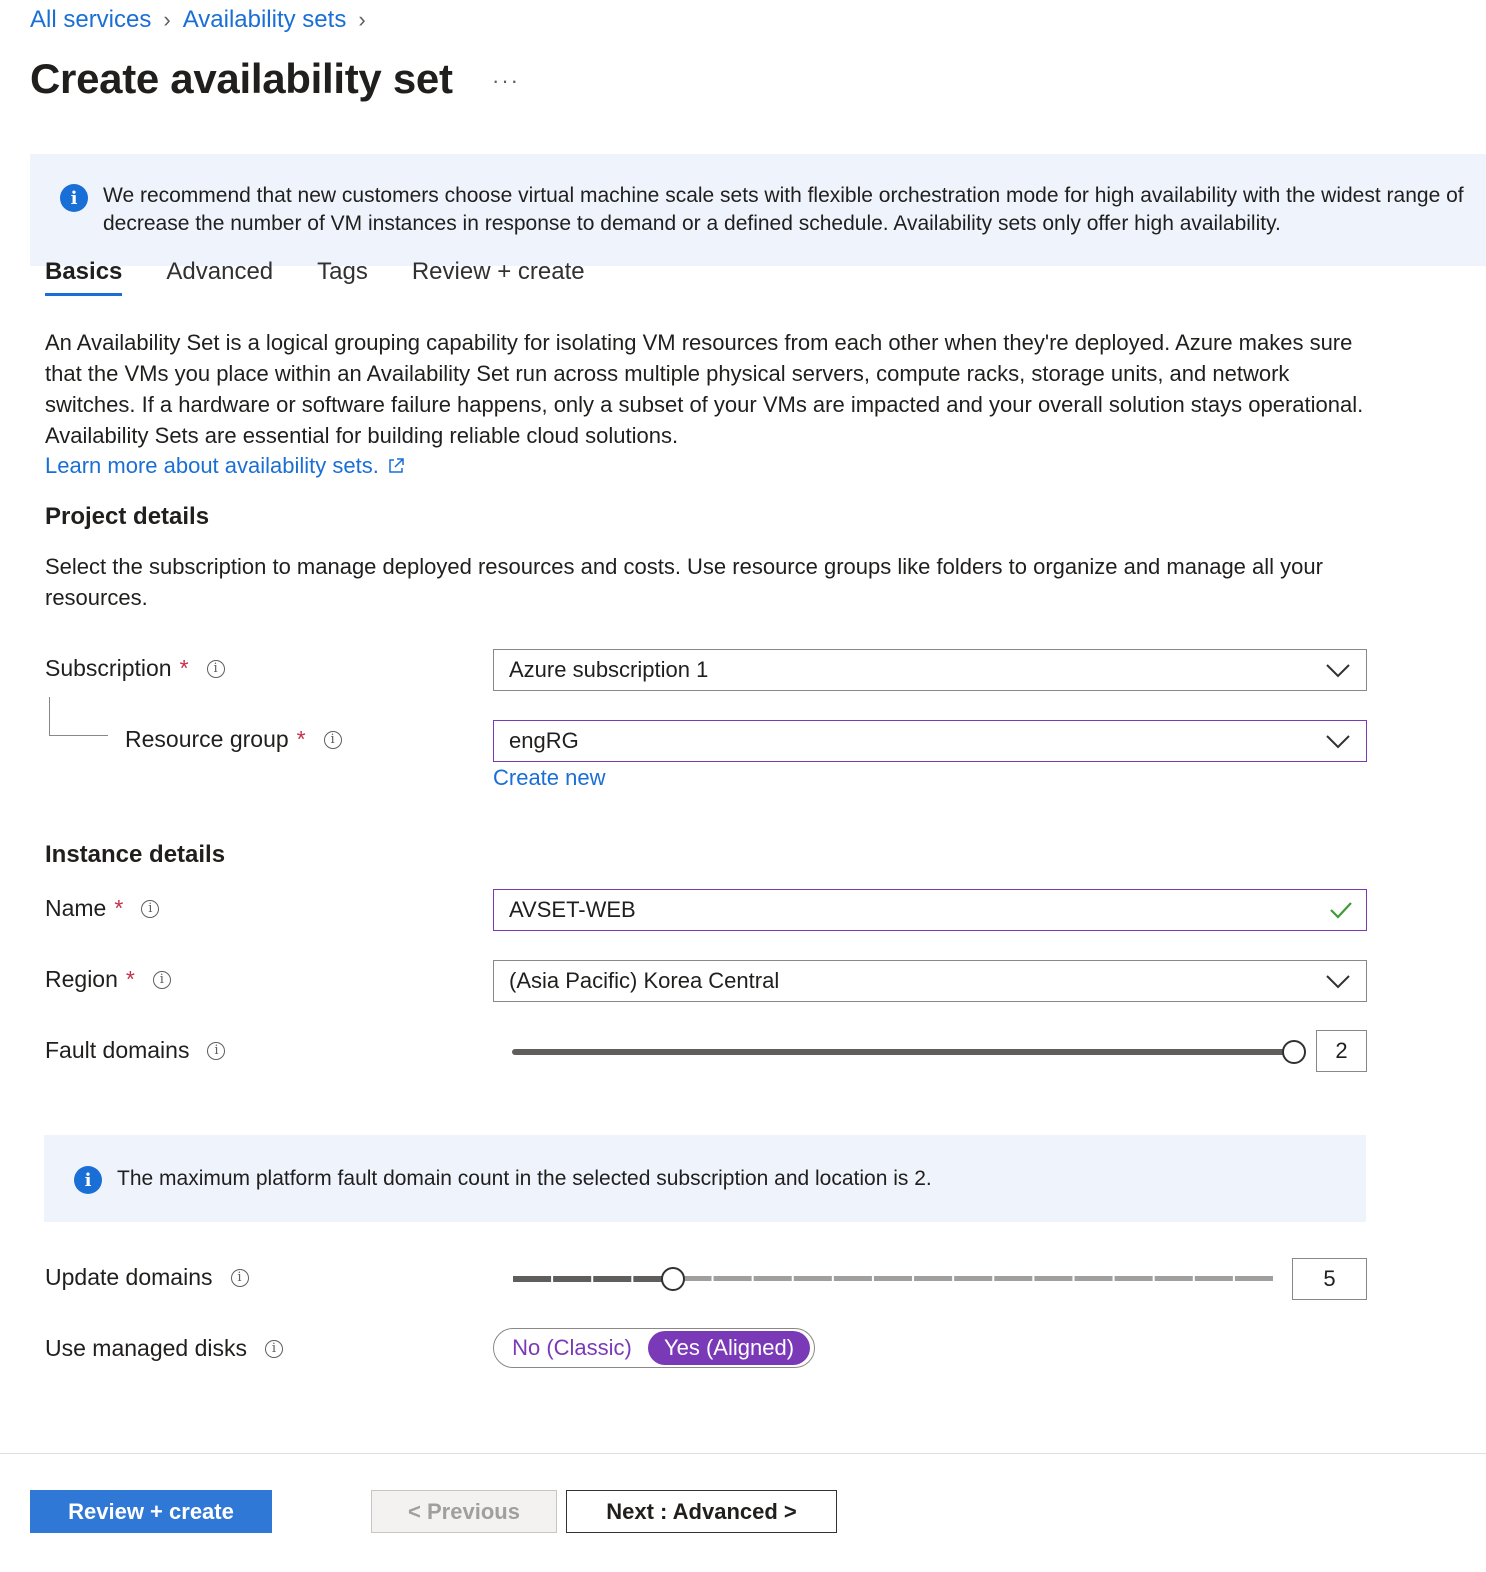 The width and height of the screenshot is (1486, 1572). Describe the element at coordinates (78, 716) in the screenshot. I see `tree-connector` at that location.